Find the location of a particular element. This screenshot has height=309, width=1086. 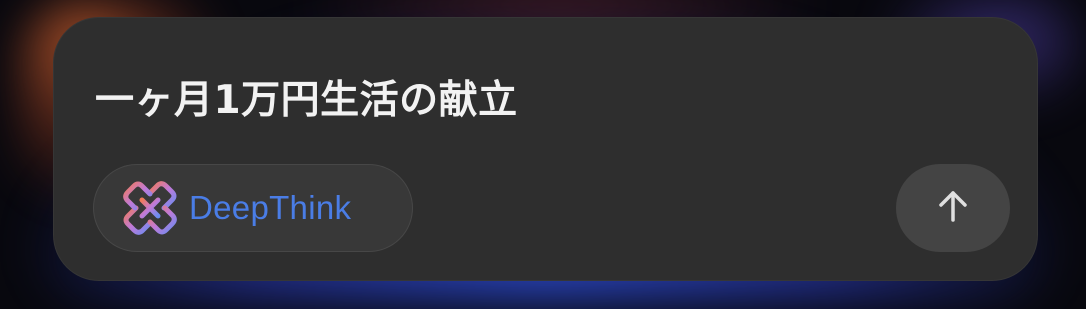

send-button is located at coordinates (953, 208).